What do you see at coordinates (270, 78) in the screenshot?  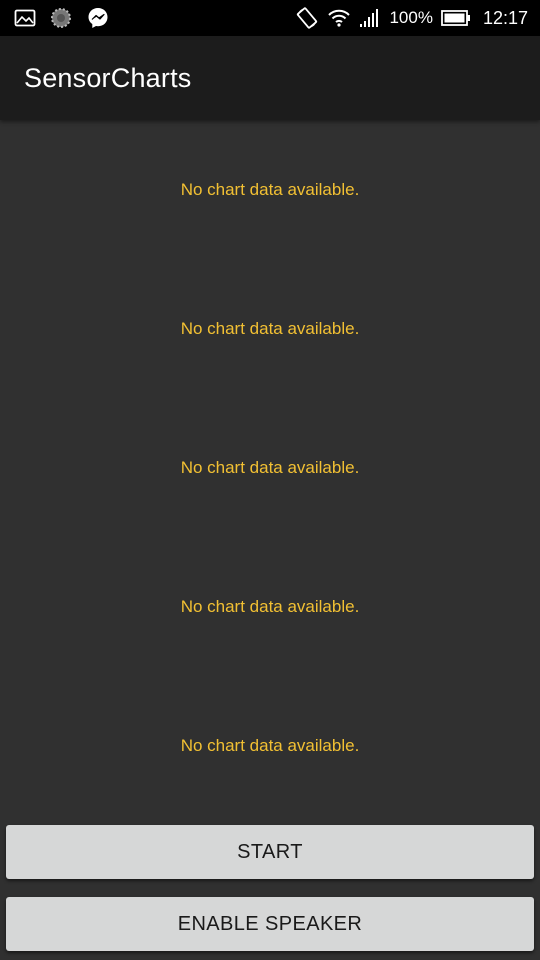 I see `app-bar: SensorCharts` at bounding box center [270, 78].